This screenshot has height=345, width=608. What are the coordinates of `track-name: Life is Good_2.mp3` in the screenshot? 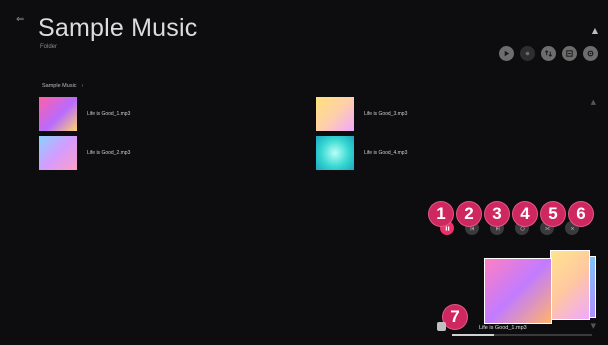 It's located at (109, 153).